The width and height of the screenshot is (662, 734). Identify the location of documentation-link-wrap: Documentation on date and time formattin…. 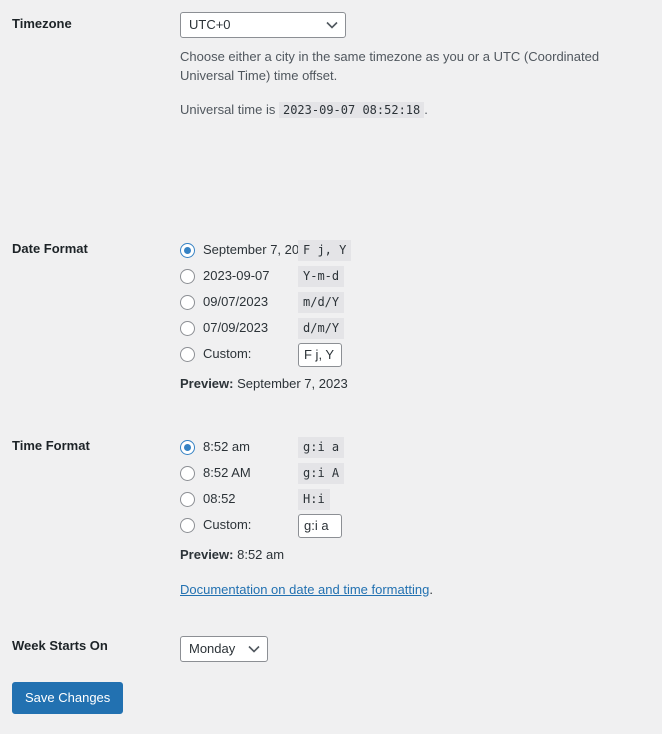
(416, 590).